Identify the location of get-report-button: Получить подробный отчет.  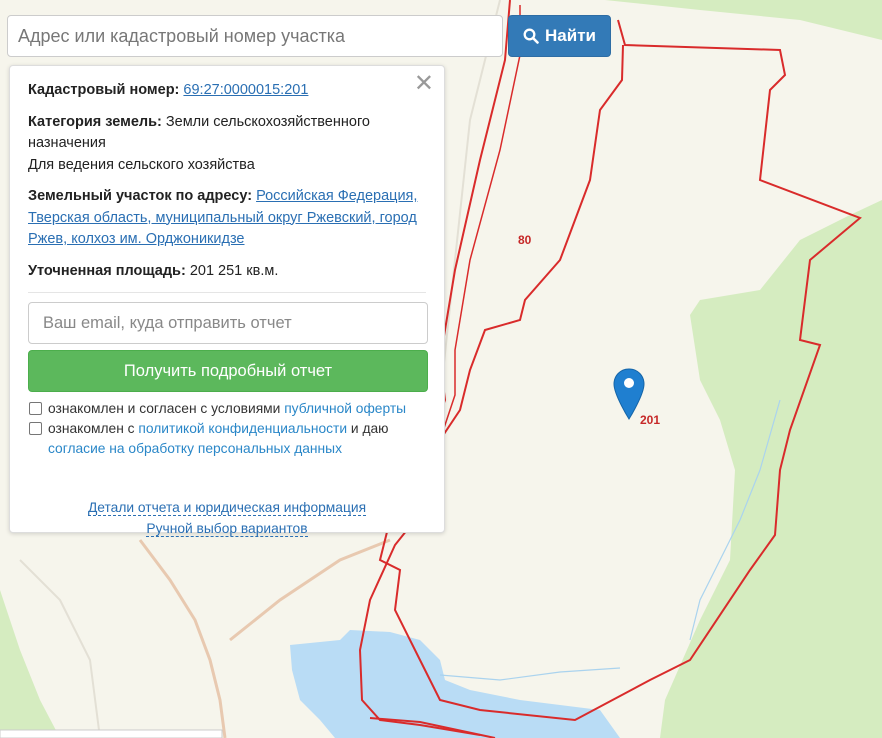
(228, 371).